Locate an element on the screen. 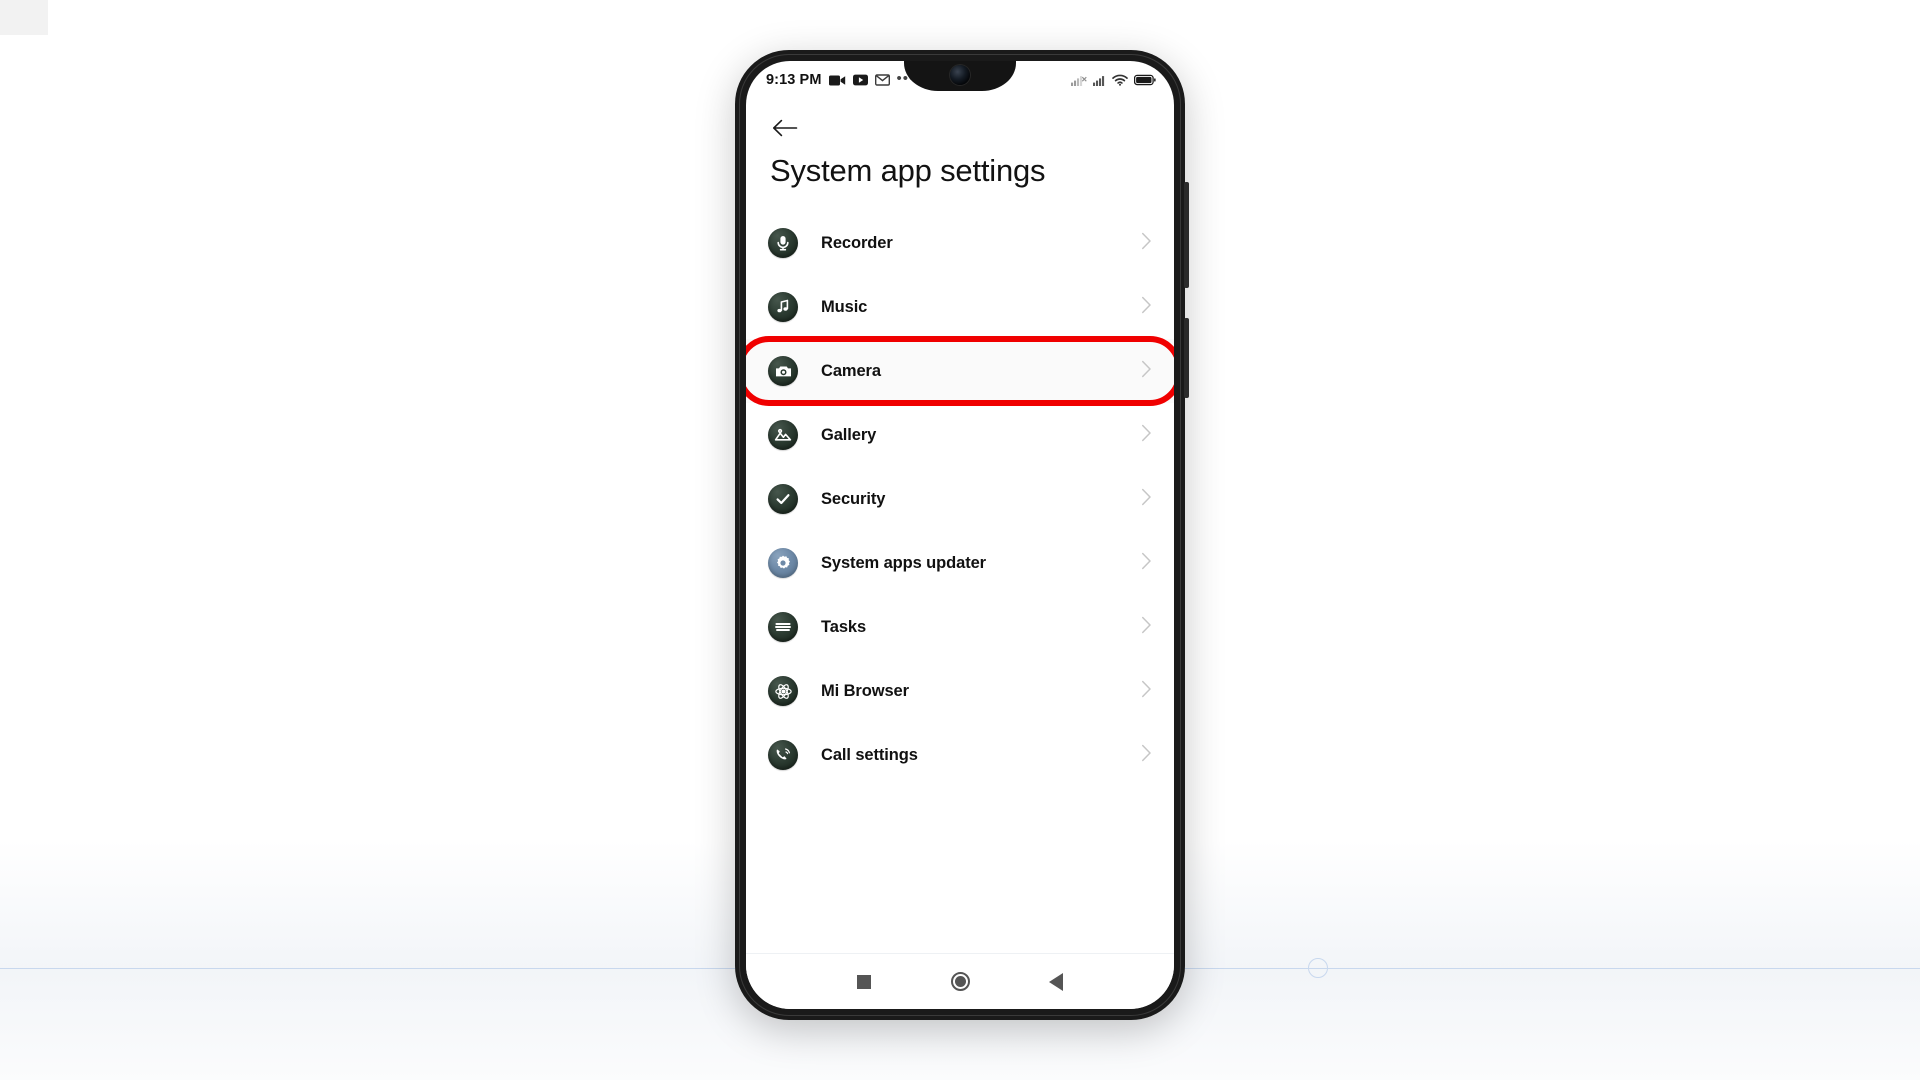 The height and width of the screenshot is (1080, 1920). list-item-camera: Camera is located at coordinates (960, 371).